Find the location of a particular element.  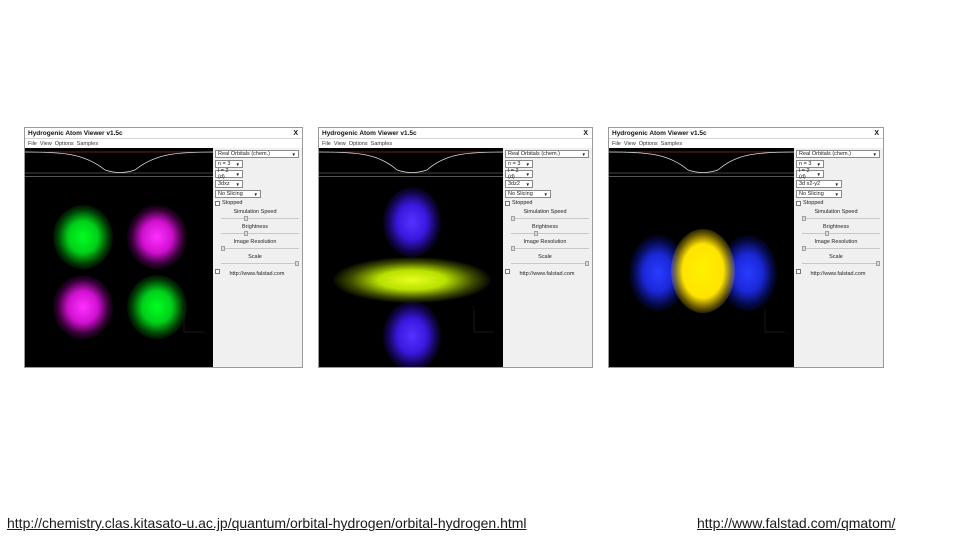

orbital-lobe-center is located at coordinates (703, 271).